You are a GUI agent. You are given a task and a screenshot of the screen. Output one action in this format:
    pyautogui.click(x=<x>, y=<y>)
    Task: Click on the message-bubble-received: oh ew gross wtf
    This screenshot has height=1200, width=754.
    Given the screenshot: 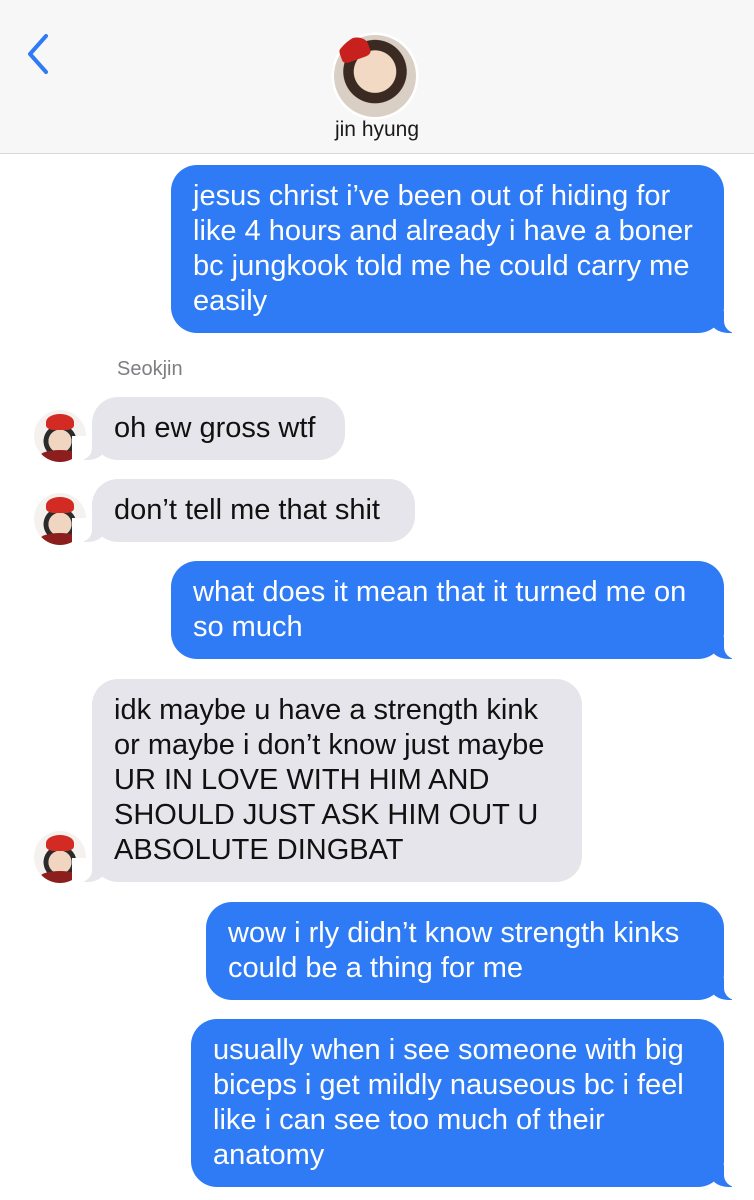 What is the action you would take?
    pyautogui.click(x=208, y=428)
    